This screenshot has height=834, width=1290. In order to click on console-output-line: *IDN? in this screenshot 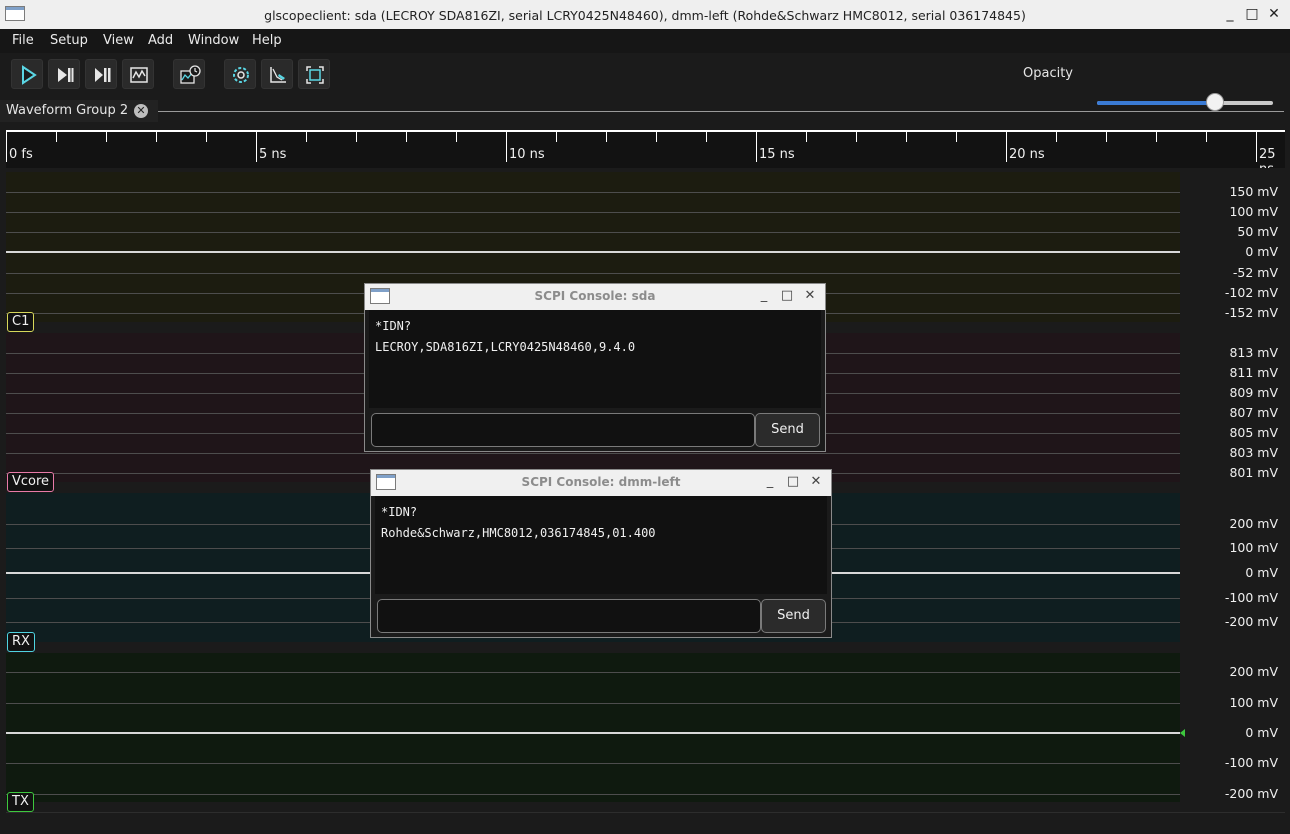, I will do `click(393, 326)`.